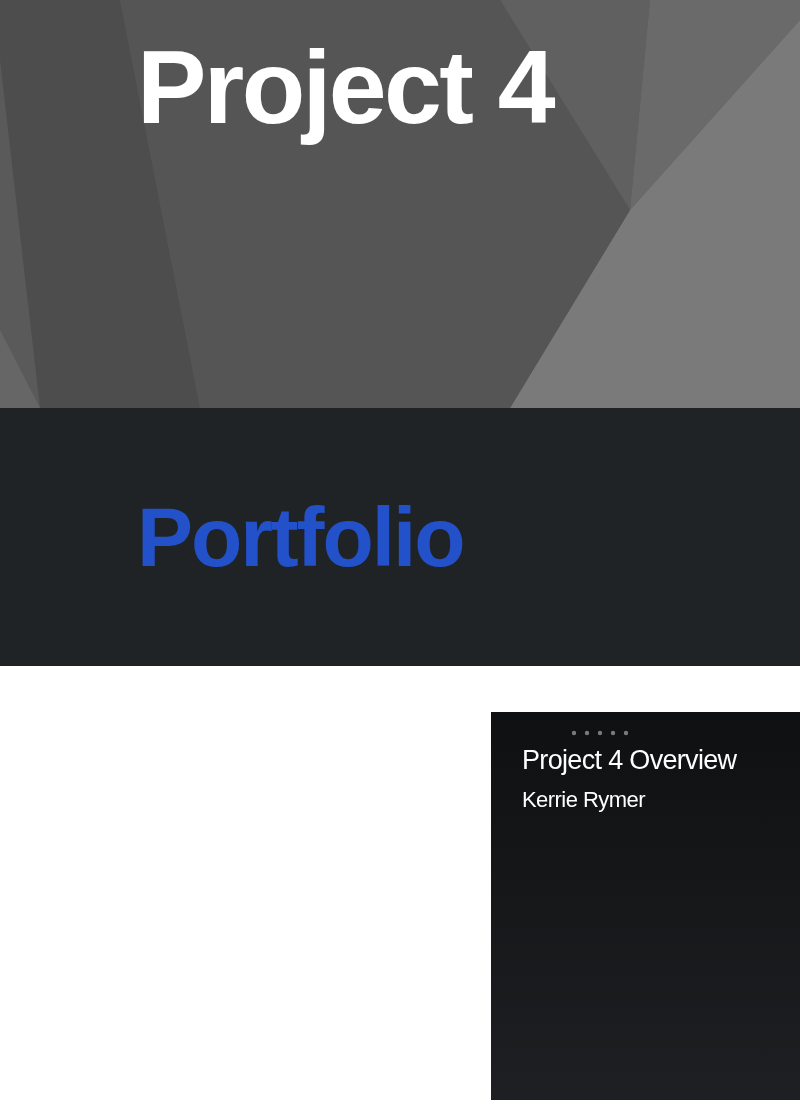 The width and height of the screenshot is (800, 1100). What do you see at coordinates (600, 733) in the screenshot?
I see `dots-icon` at bounding box center [600, 733].